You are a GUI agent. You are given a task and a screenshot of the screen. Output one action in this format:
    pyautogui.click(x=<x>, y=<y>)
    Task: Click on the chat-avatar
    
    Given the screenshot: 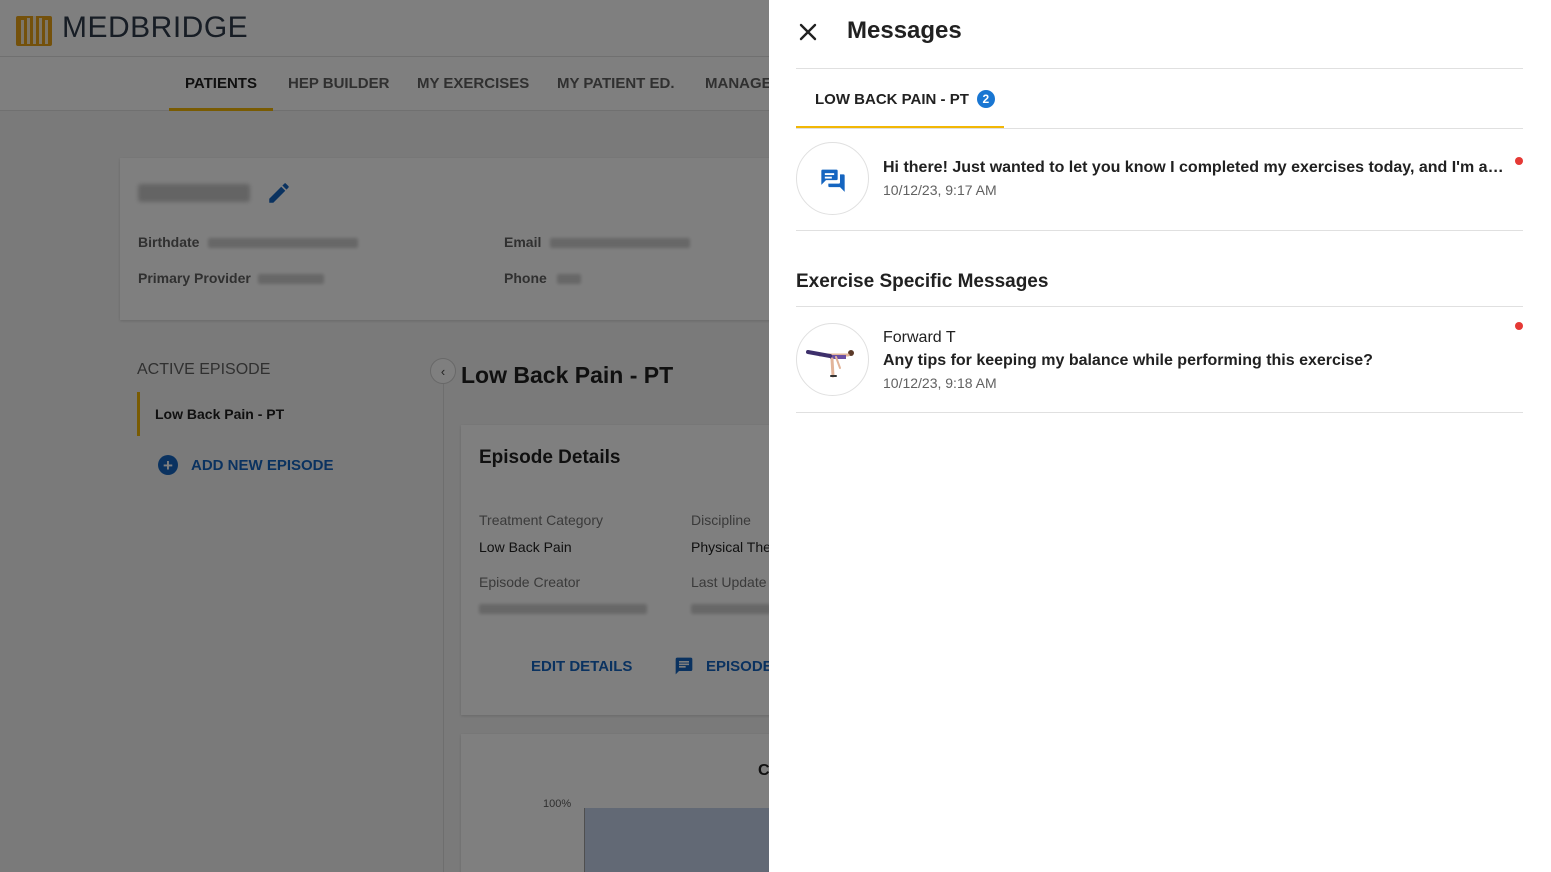 What is the action you would take?
    pyautogui.click(x=832, y=178)
    